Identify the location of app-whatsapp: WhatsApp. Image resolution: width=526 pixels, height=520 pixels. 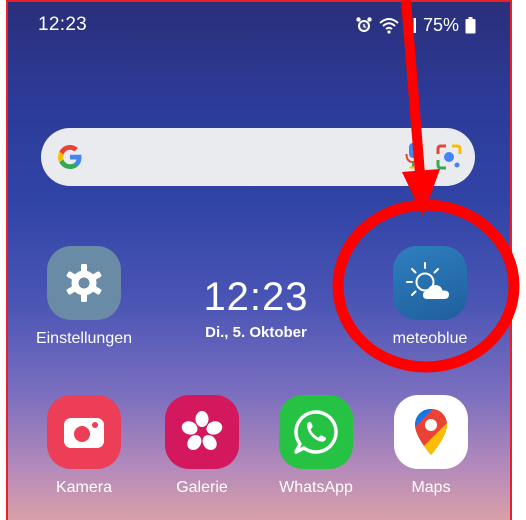
(316, 446).